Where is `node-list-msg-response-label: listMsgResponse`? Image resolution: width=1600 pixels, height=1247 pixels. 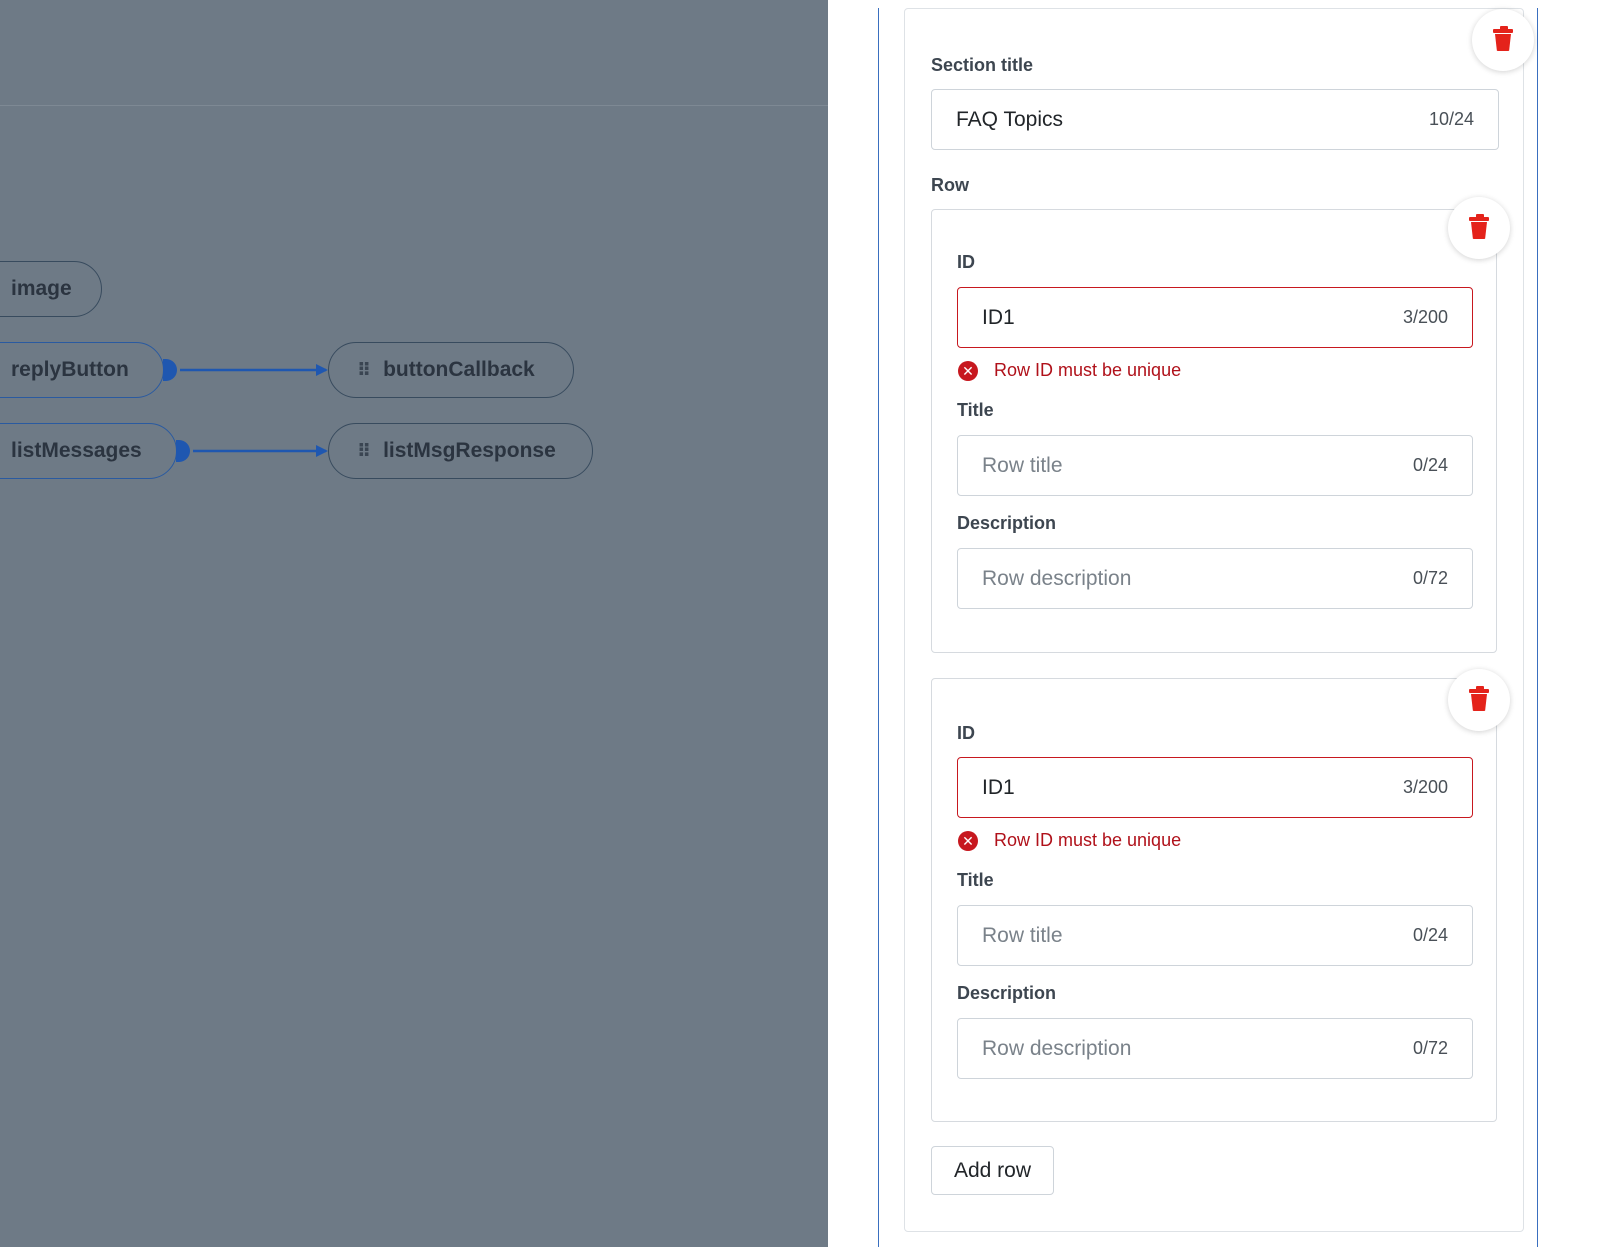
node-list-msg-response-label: listMsgResponse is located at coordinates (469, 450).